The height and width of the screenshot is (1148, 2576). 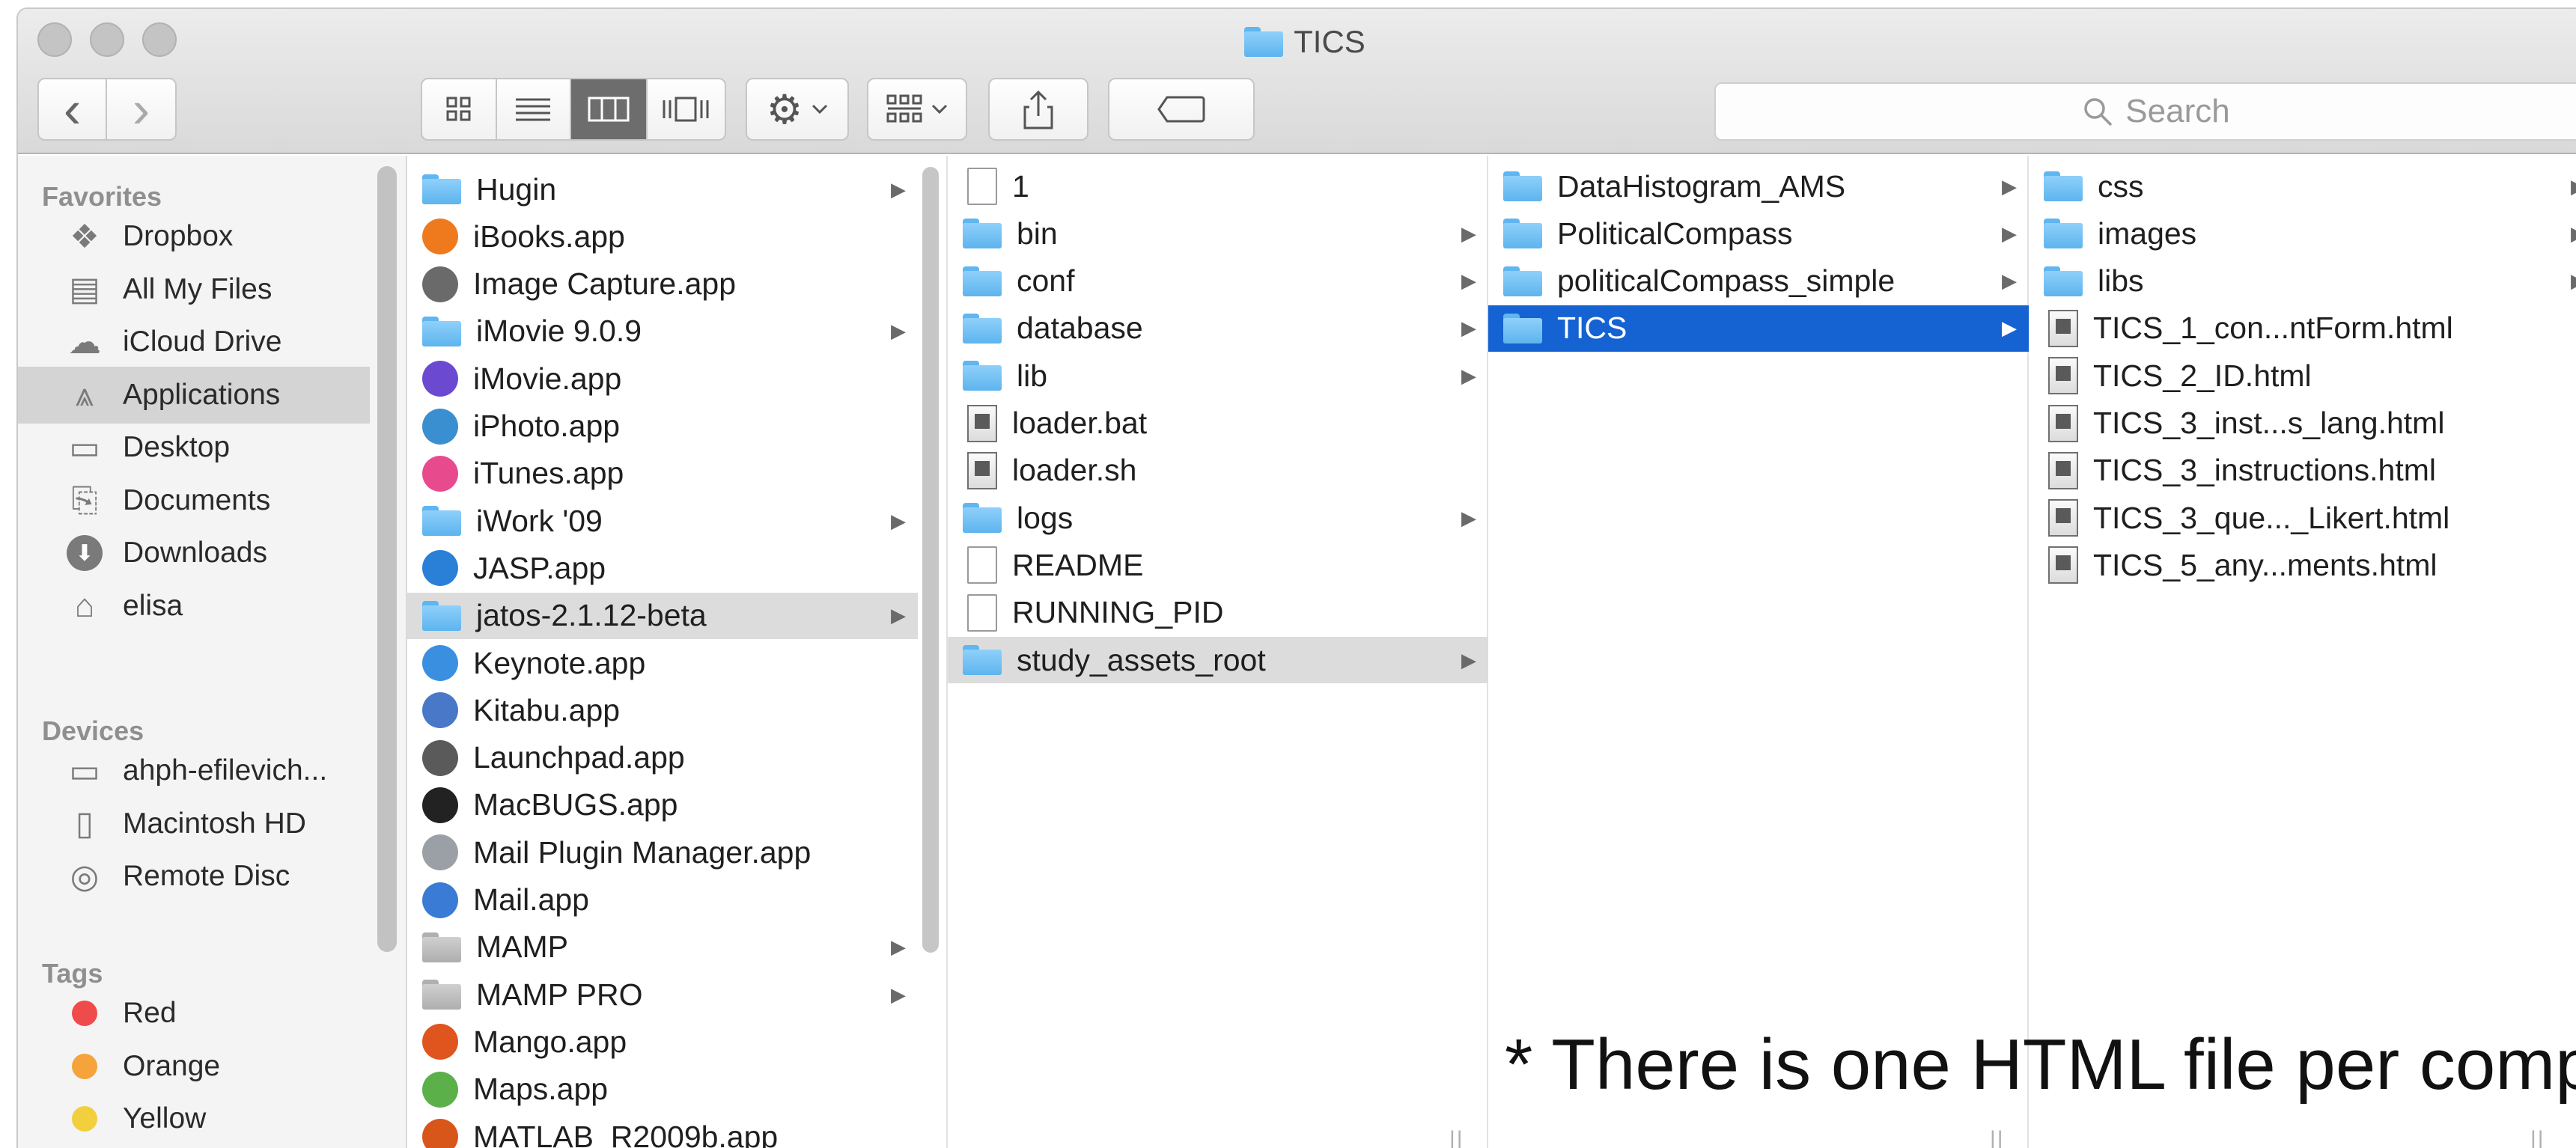 What do you see at coordinates (1218, 518) in the screenshot?
I see `file-row-logs: logs ▶` at bounding box center [1218, 518].